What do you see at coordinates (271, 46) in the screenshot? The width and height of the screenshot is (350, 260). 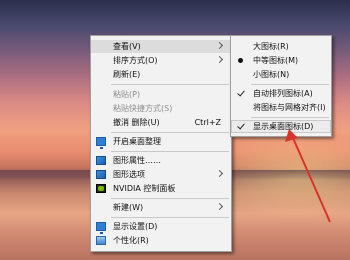 I see `menu-item-label: 大图标(R)` at bounding box center [271, 46].